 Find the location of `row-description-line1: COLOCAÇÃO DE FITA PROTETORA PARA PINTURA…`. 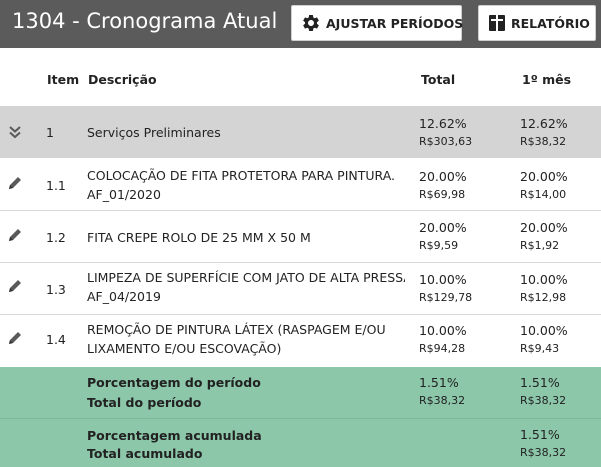

row-description-line1: COLOCAÇÃO DE FITA PROTETORA PARA PINTURA… is located at coordinates (241, 175).